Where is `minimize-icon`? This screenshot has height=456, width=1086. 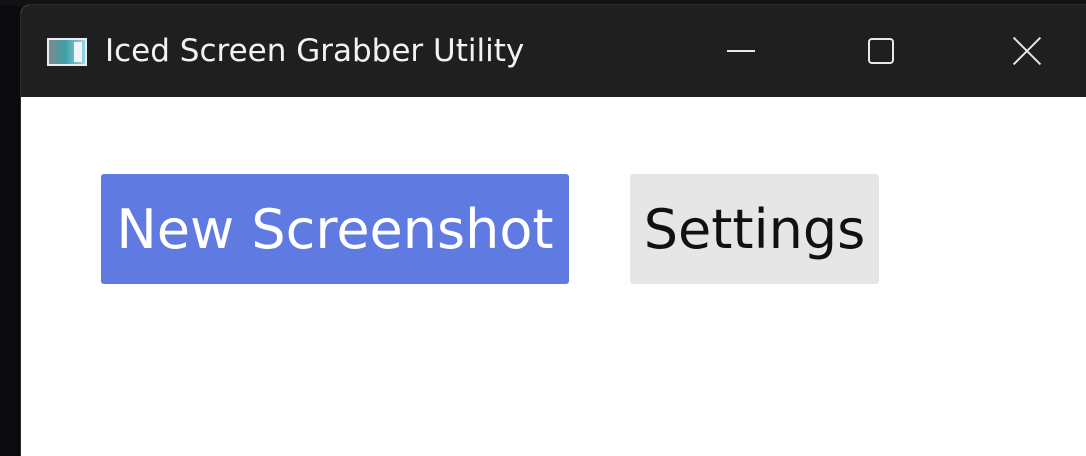 minimize-icon is located at coordinates (741, 51).